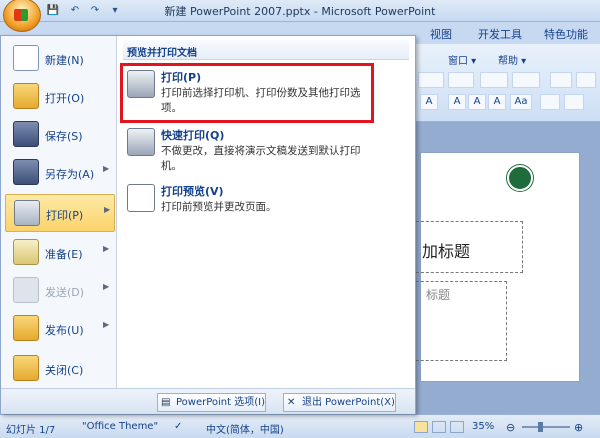 The width and height of the screenshot is (600, 438). I want to click on submenu-header: 预览并打印文档, so click(266, 50).